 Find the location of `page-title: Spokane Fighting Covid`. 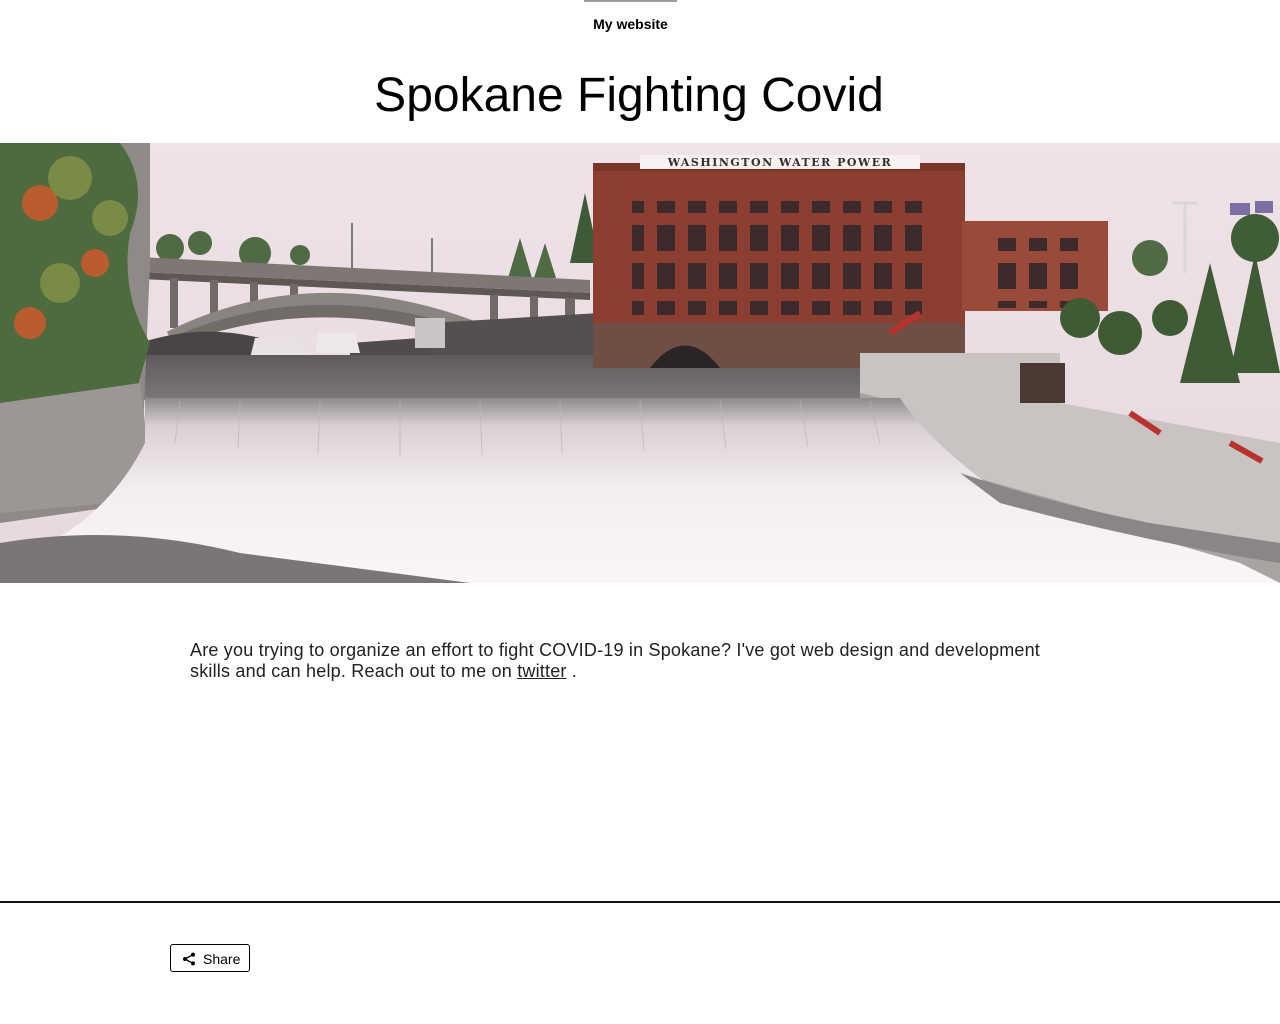

page-title: Spokane Fighting Covid is located at coordinates (629, 95).